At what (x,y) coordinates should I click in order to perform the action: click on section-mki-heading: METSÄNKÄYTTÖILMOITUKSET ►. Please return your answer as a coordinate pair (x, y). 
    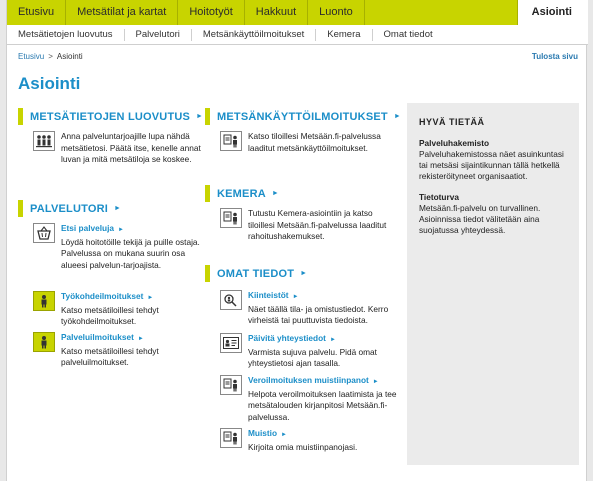
    Looking at the image, I should click on (303, 116).